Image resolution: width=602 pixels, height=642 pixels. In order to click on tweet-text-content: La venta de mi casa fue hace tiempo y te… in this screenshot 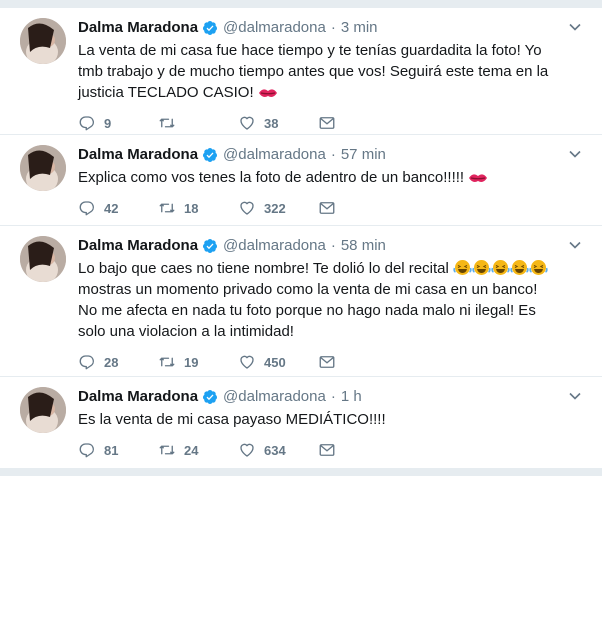, I will do `click(313, 71)`.